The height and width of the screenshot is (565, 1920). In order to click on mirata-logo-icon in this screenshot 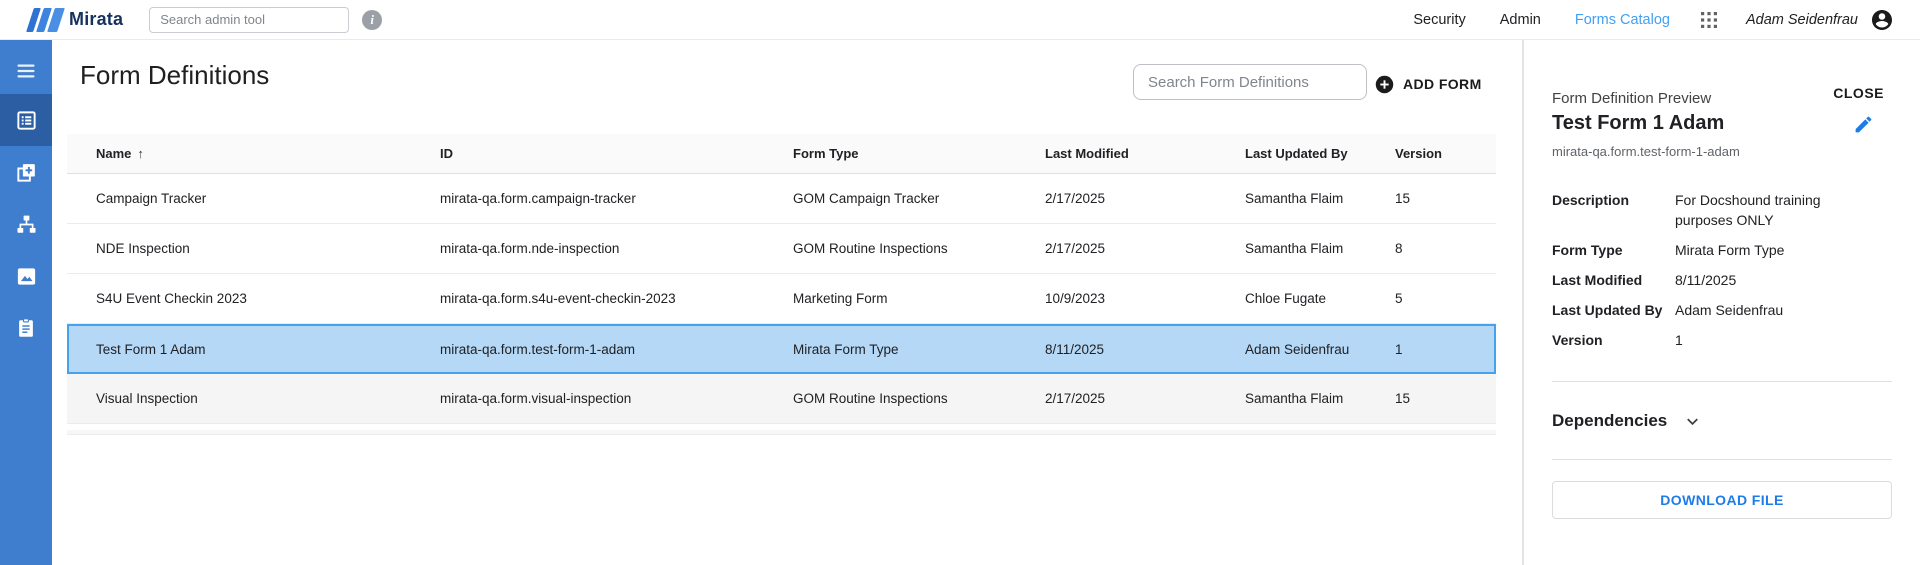, I will do `click(45, 19)`.